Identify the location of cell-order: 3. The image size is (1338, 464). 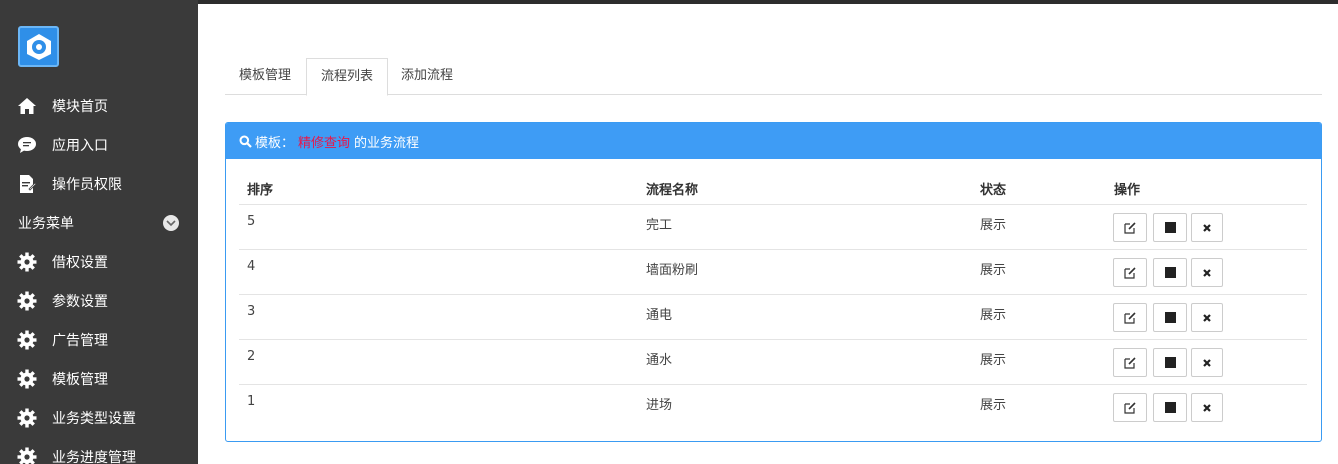
(251, 311).